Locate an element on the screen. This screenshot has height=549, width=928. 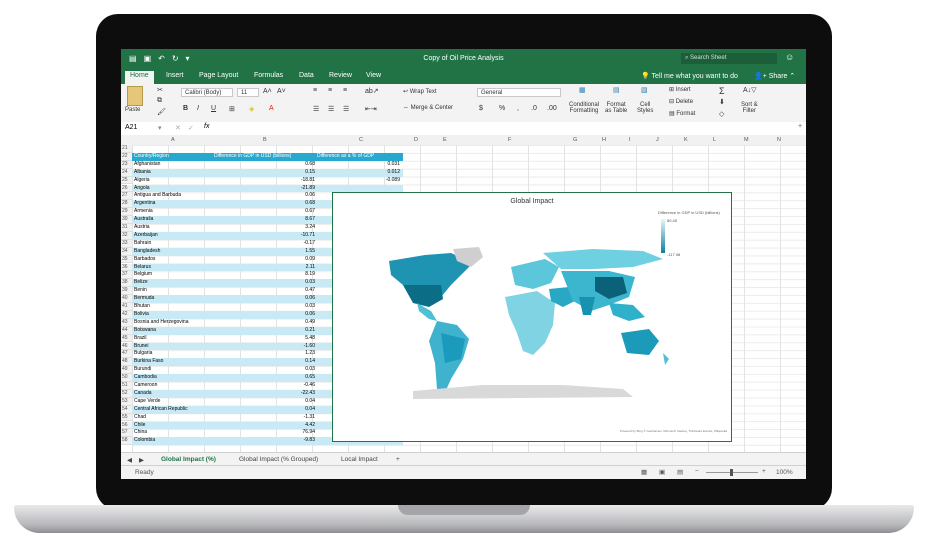
delete-cells-button: ⊟ Delete is located at coordinates (681, 101).